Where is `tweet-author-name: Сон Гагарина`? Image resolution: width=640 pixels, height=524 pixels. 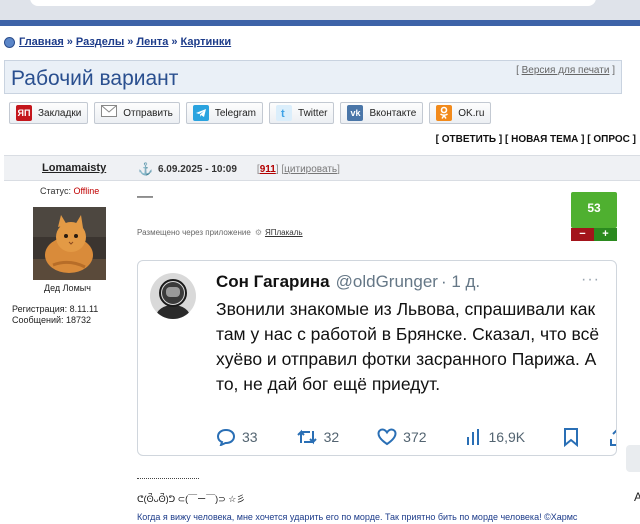 tweet-author-name: Сон Гагарина is located at coordinates (273, 281).